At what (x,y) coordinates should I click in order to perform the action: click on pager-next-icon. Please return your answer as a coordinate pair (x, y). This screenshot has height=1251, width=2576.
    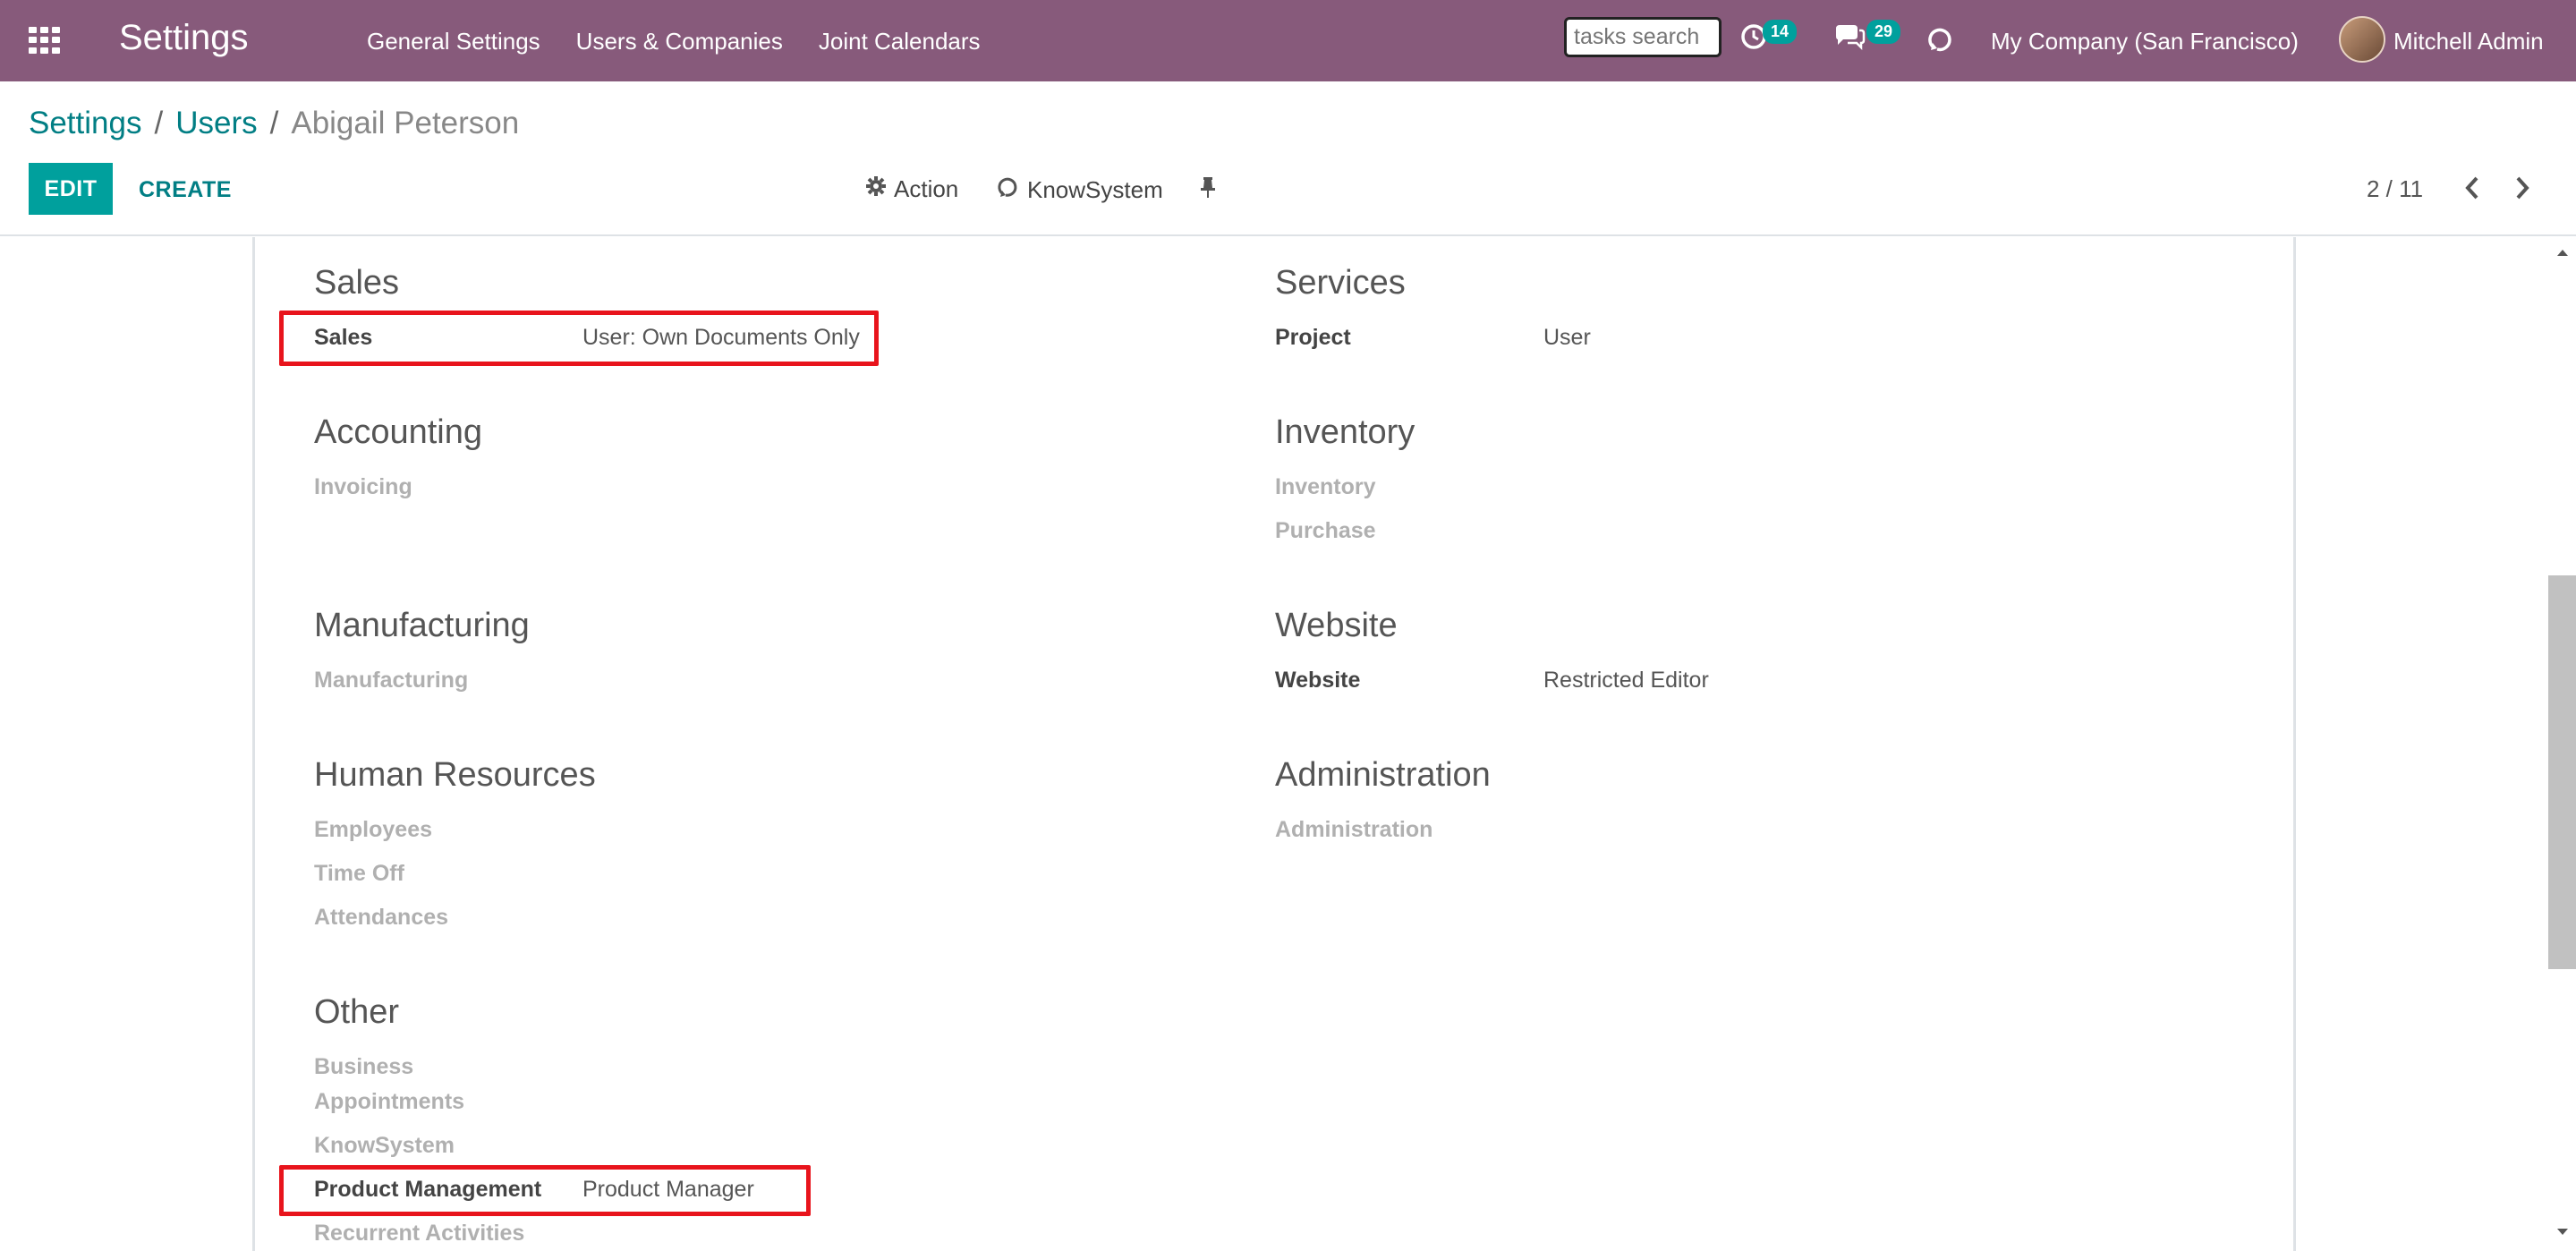
    Looking at the image, I should click on (2522, 190).